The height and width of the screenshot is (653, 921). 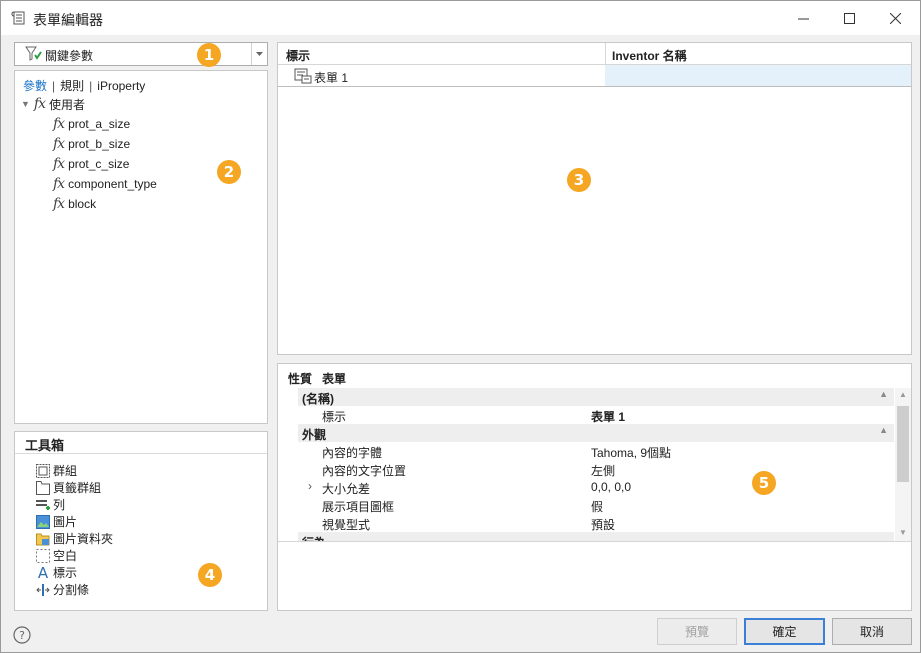 What do you see at coordinates (99, 124) in the screenshot?
I see `parameter-name: prot_a_size` at bounding box center [99, 124].